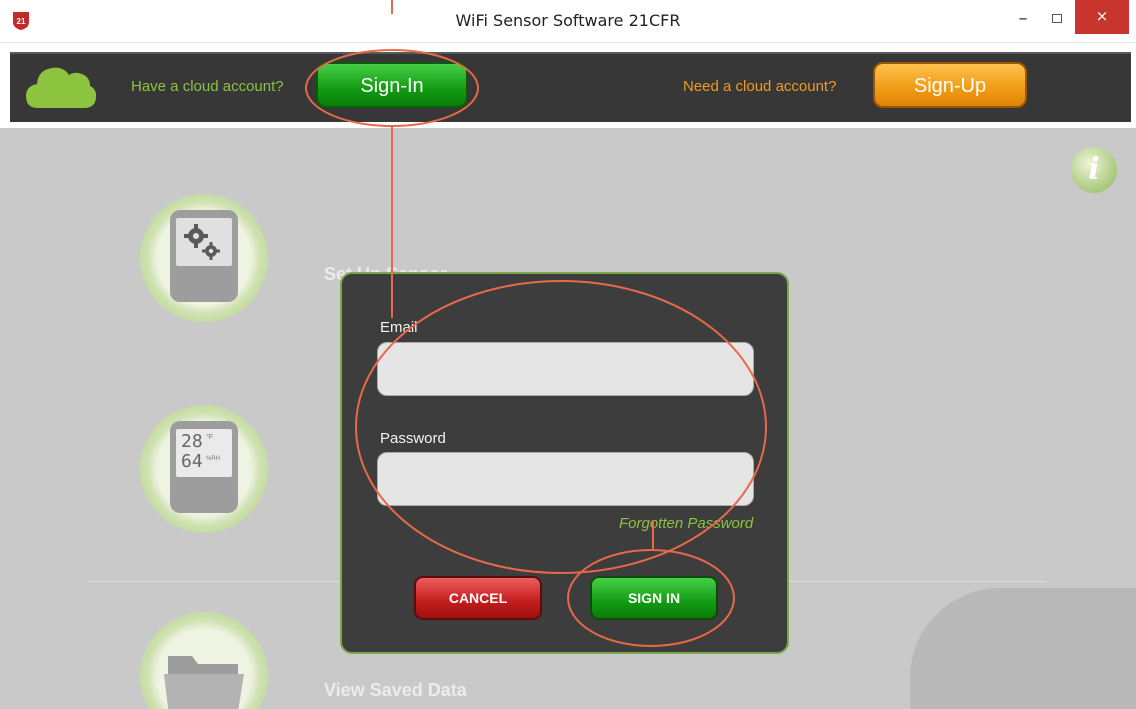 The width and height of the screenshot is (1136, 709). I want to click on password-label: Password, so click(413, 438).